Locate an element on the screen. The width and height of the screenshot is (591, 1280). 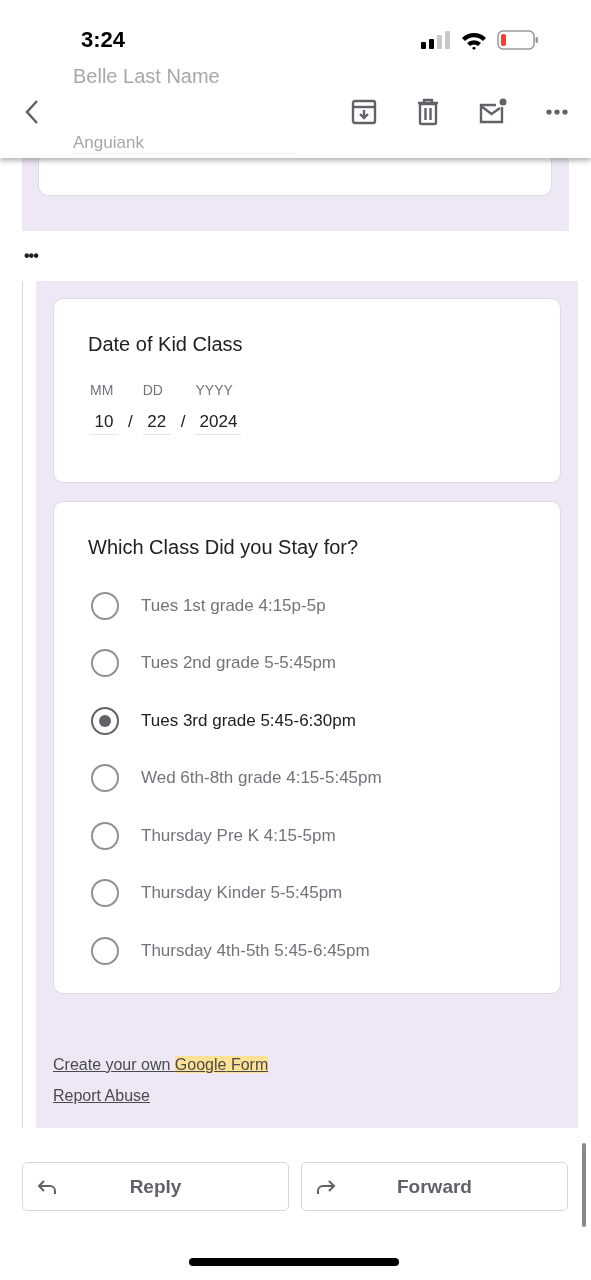
date-input: 22 is located at coordinates (156, 422).